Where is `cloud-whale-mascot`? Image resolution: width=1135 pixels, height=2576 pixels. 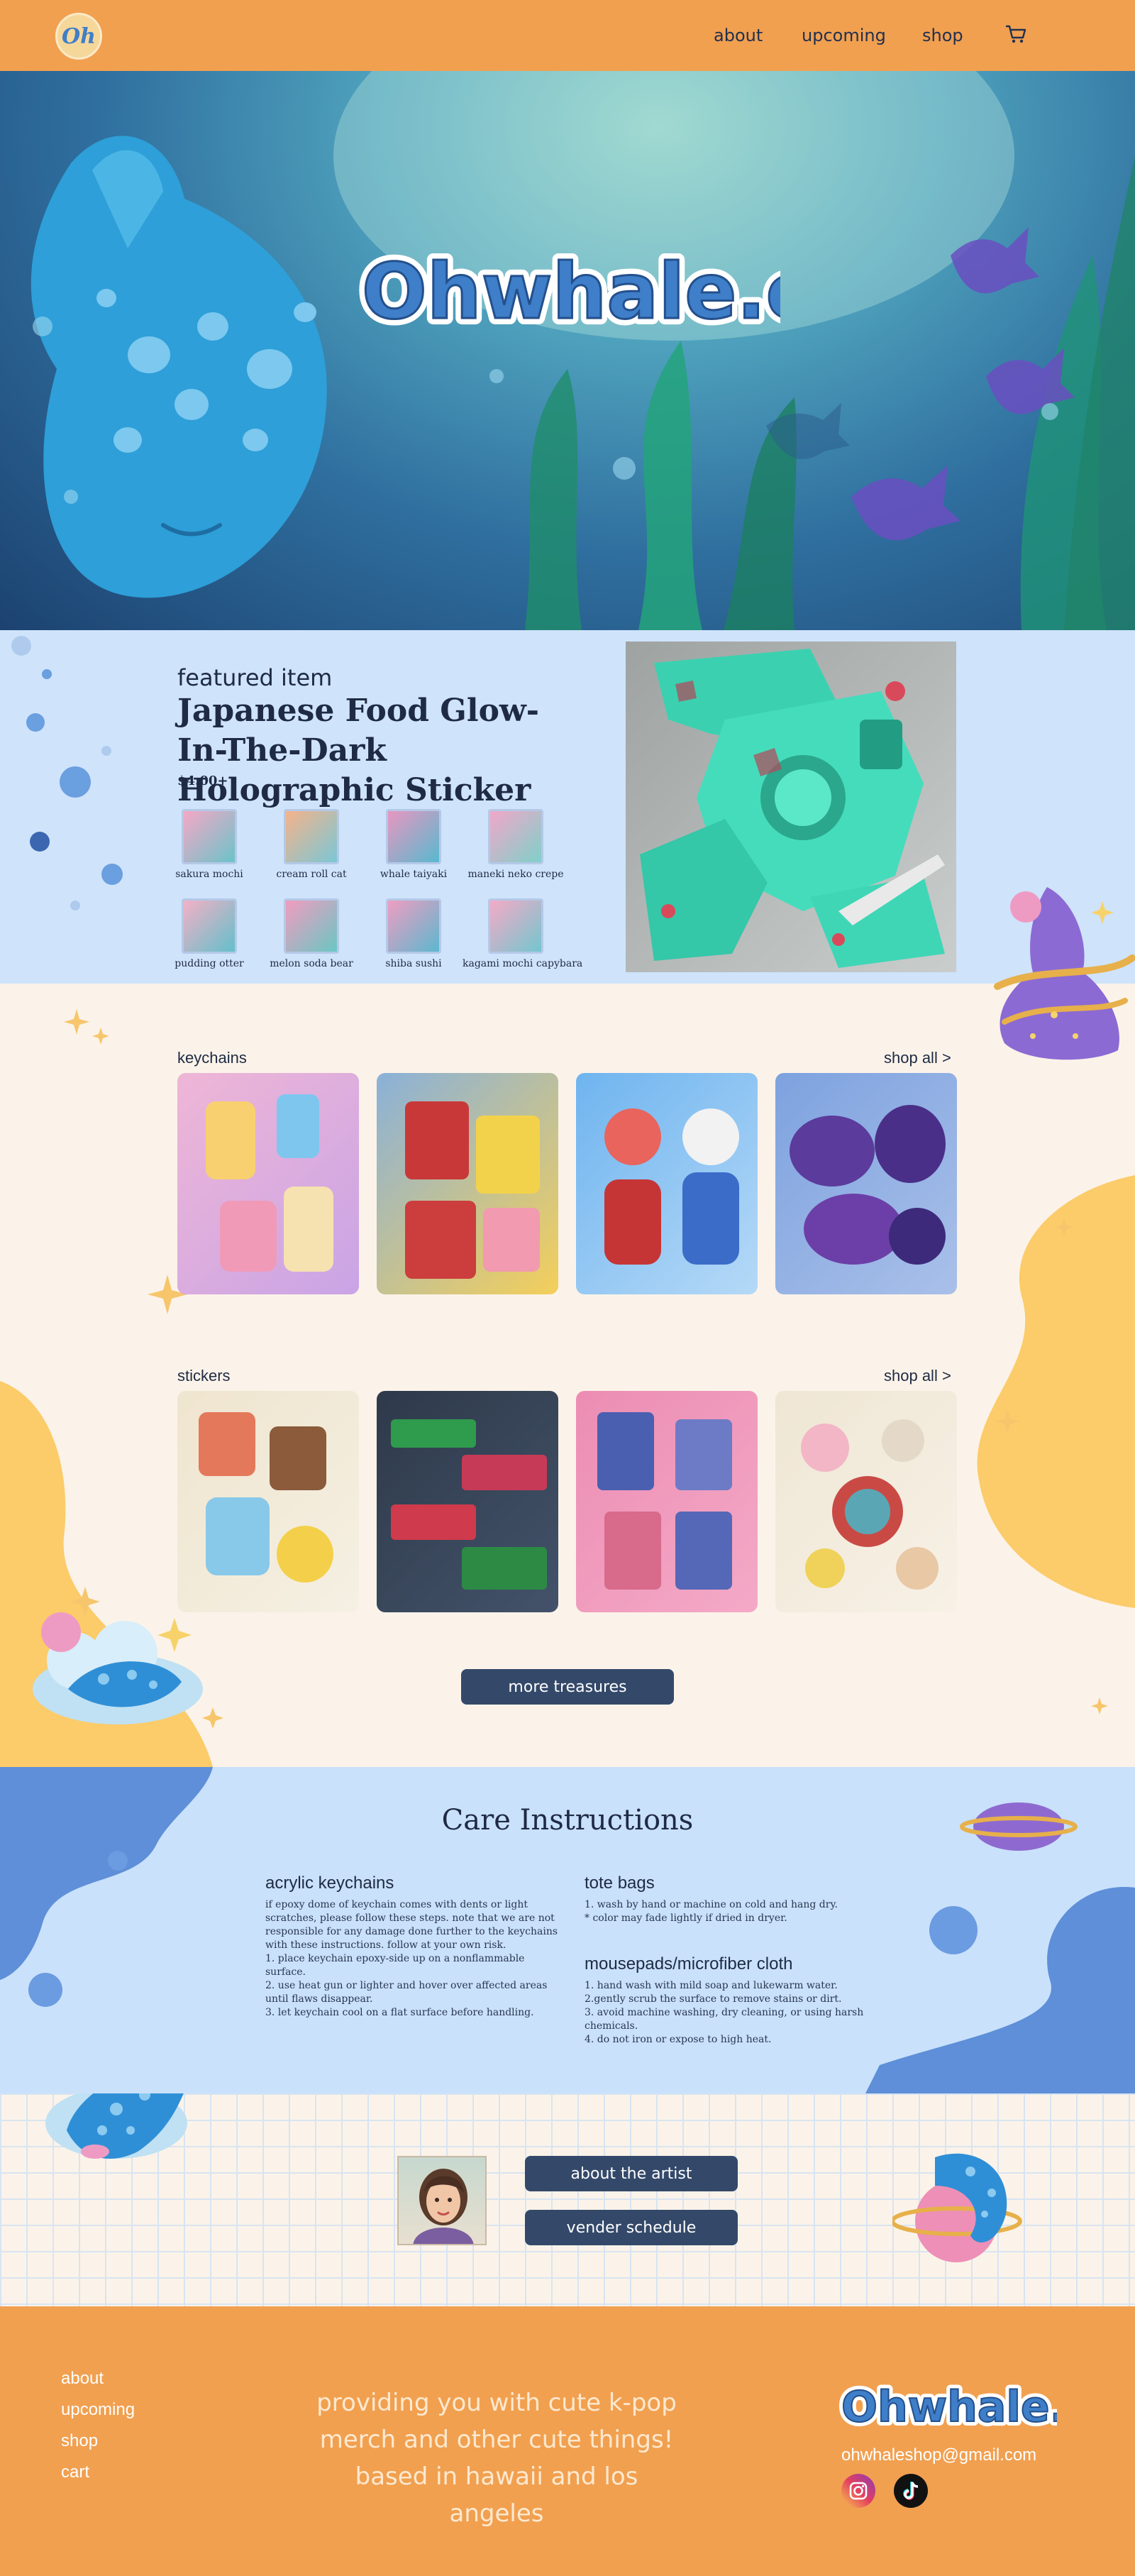 cloud-whale-mascot is located at coordinates (118, 1668).